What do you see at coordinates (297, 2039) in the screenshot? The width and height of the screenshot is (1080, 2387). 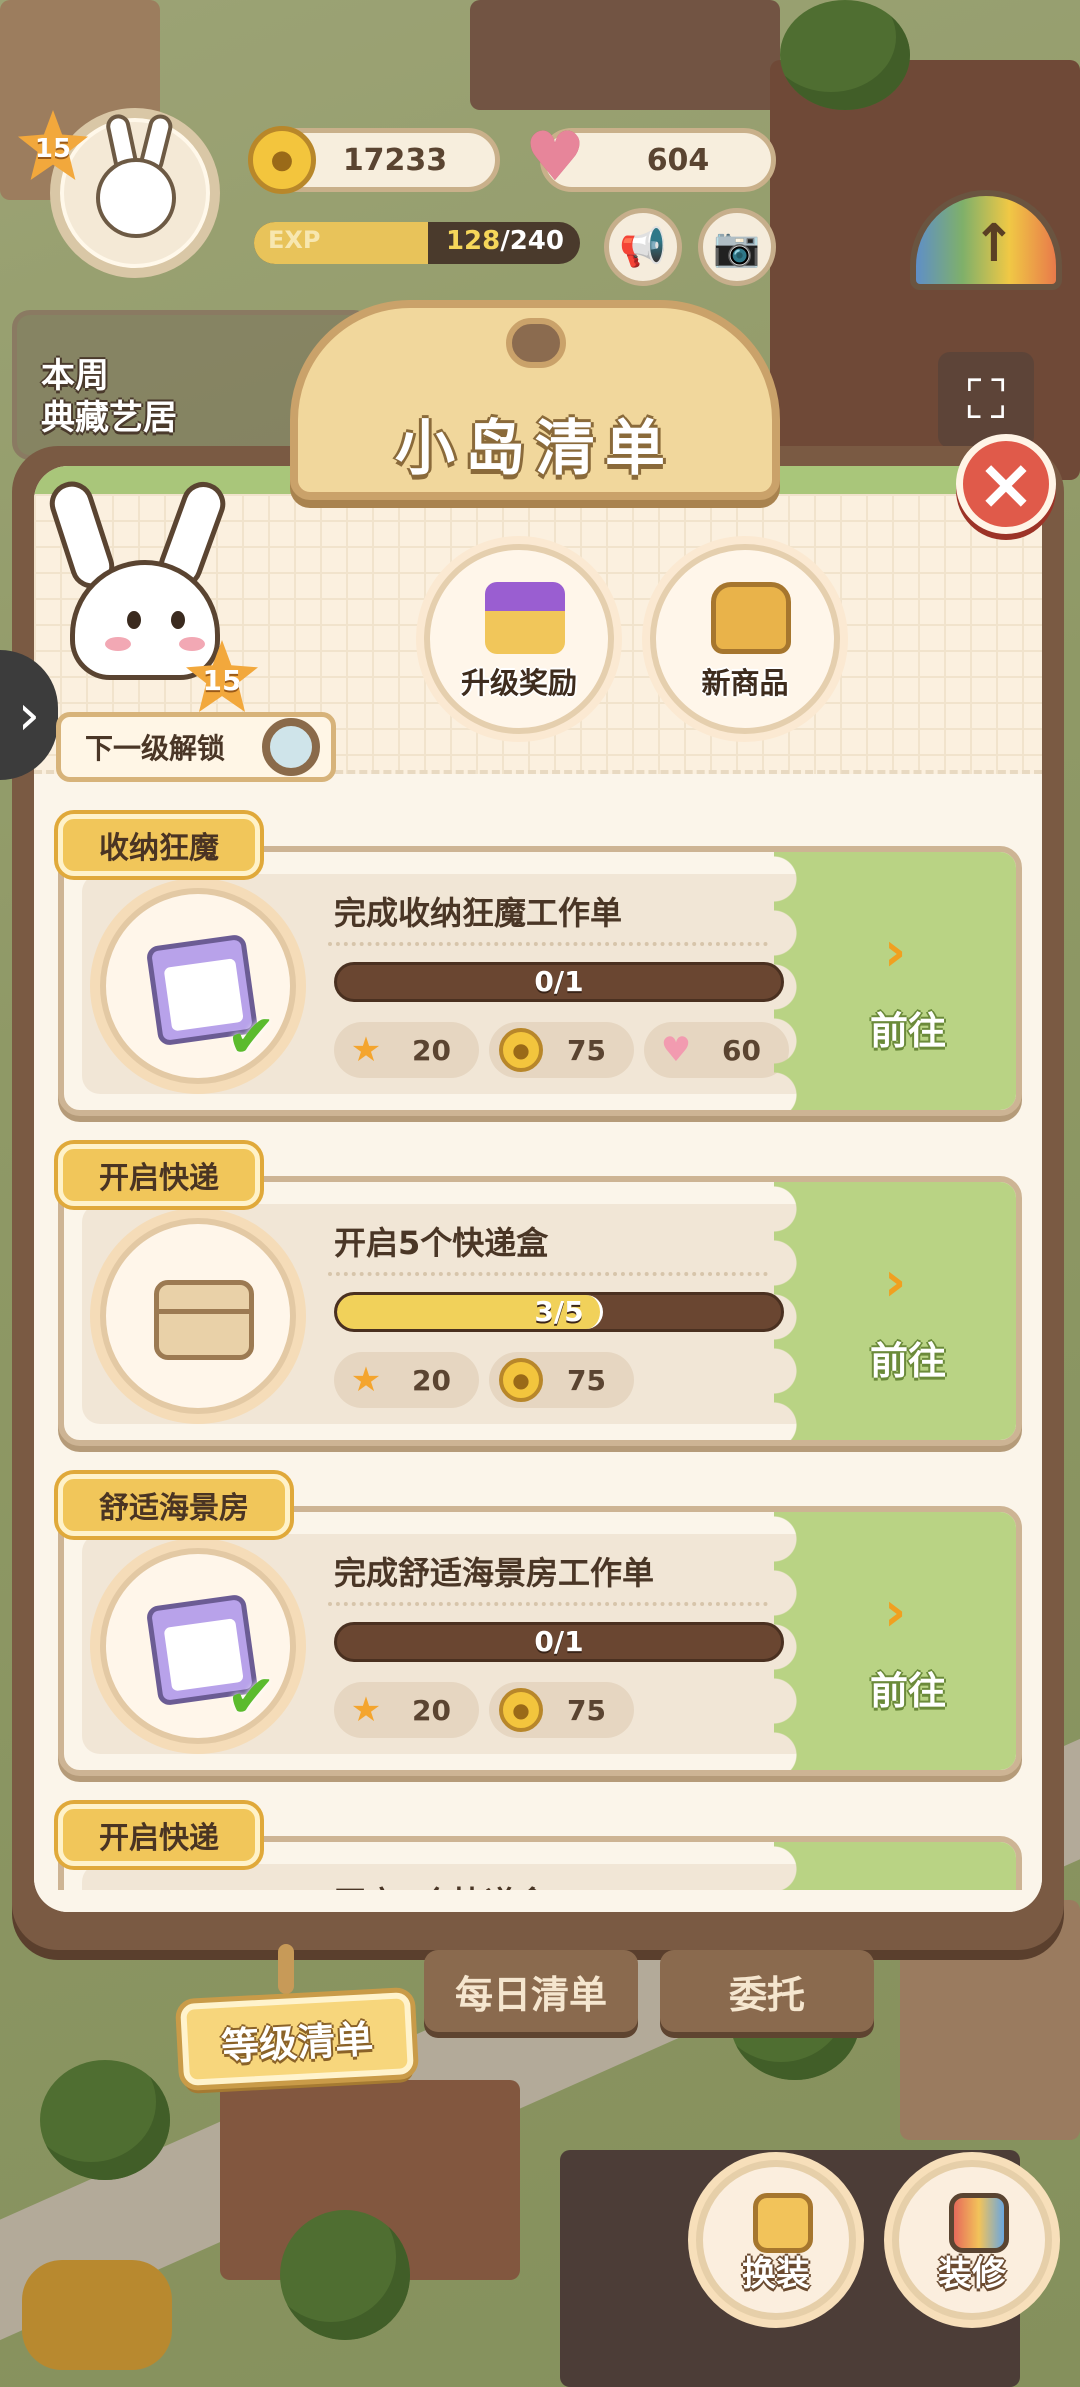 I see `tab-level-list: 等级清单` at bounding box center [297, 2039].